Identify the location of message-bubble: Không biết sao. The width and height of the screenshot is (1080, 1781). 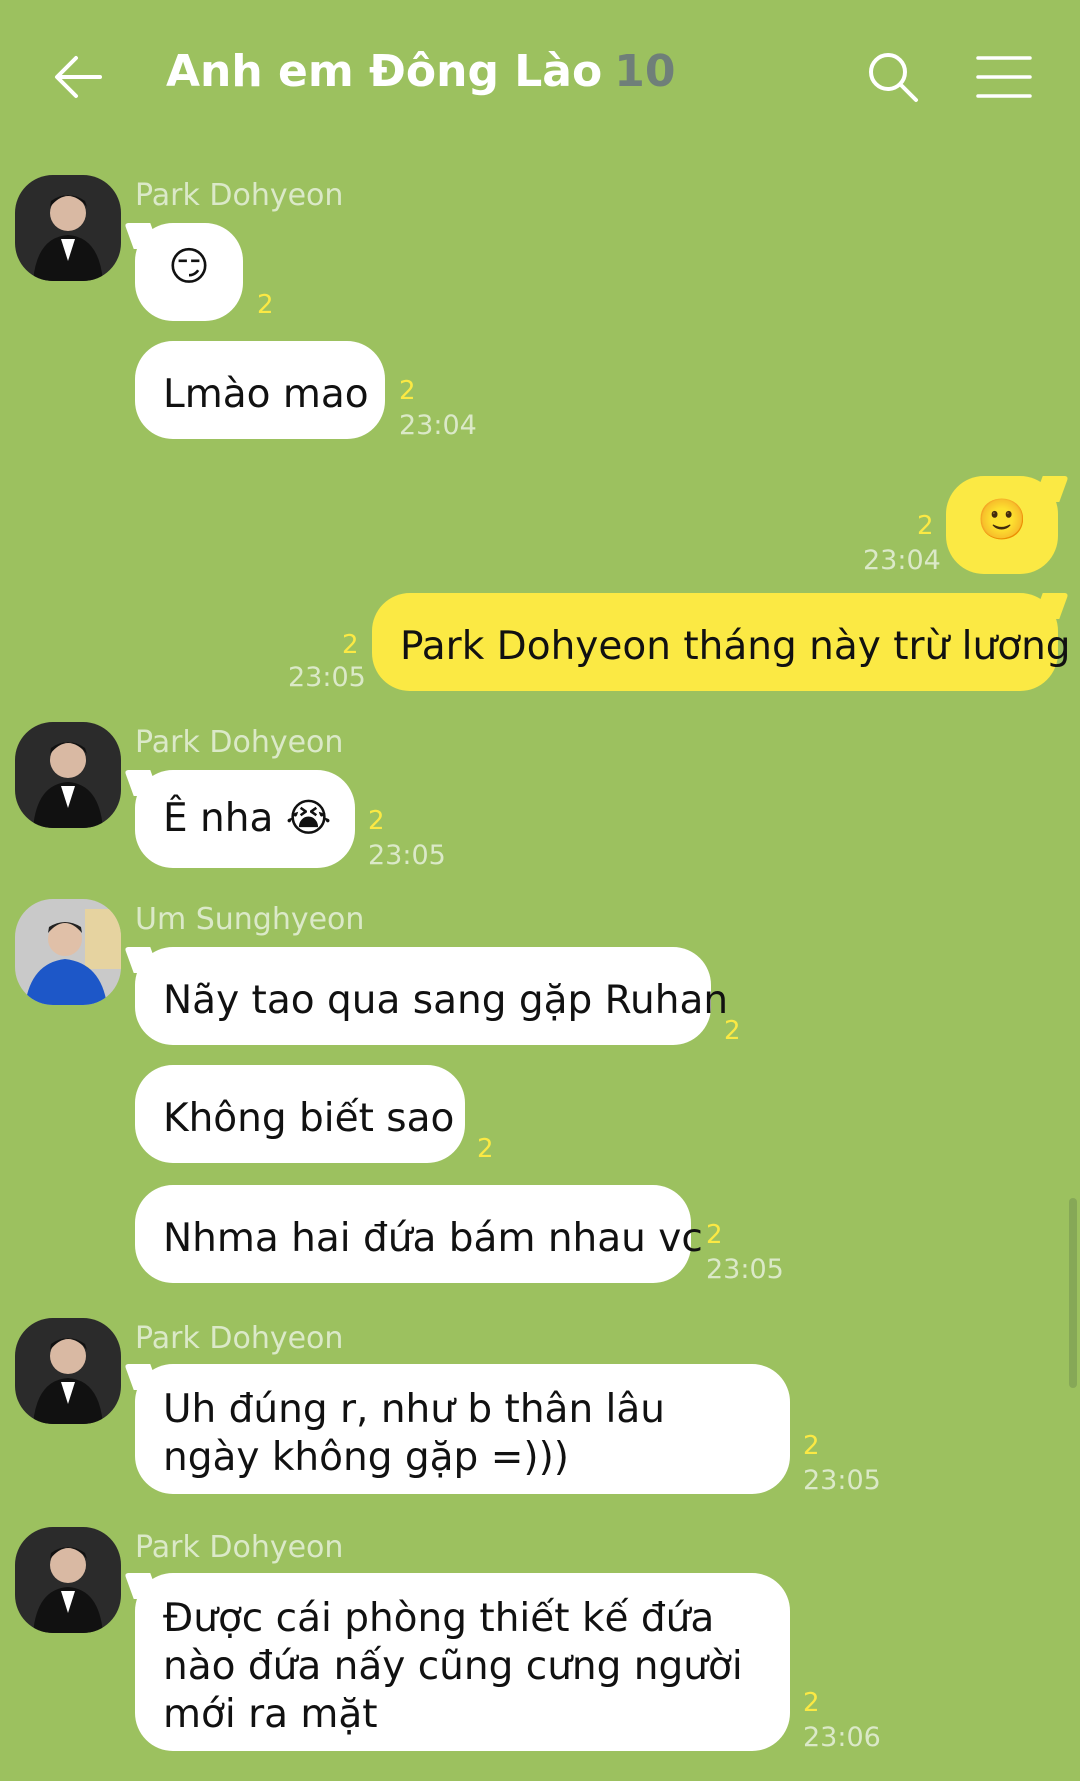
(300, 1114).